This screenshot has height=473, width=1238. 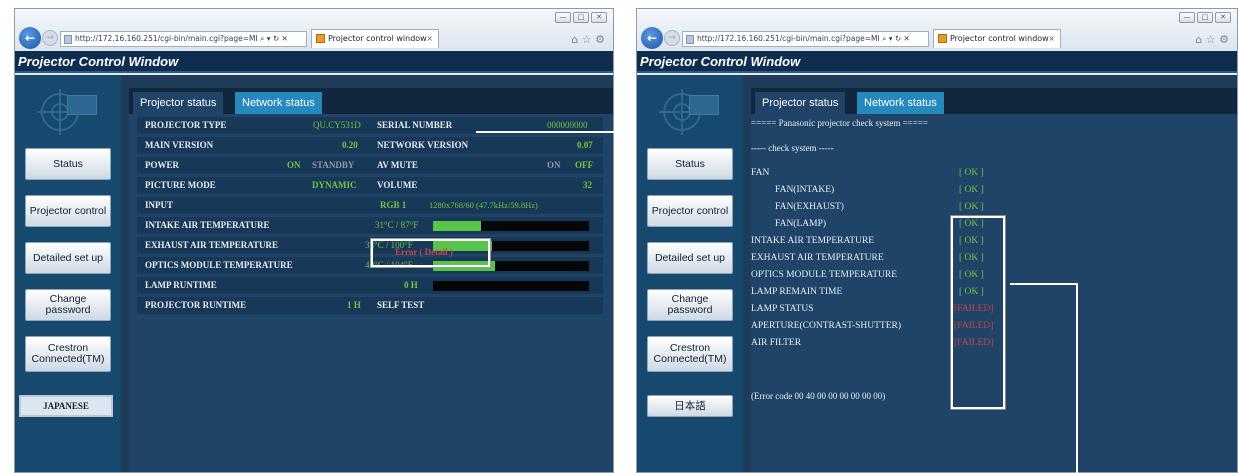 I want to click on serial-number-label: SERIAL NUMBER, so click(x=415, y=125).